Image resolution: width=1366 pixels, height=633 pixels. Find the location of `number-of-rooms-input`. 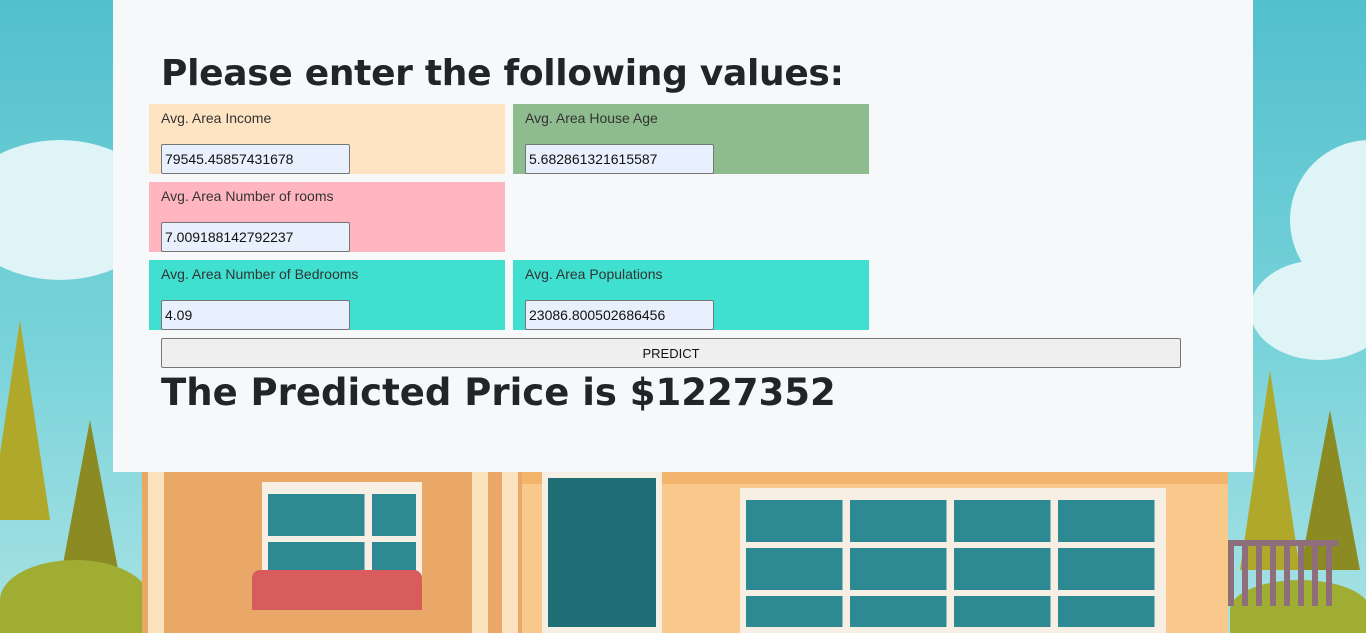

number-of-rooms-input is located at coordinates (255, 237).